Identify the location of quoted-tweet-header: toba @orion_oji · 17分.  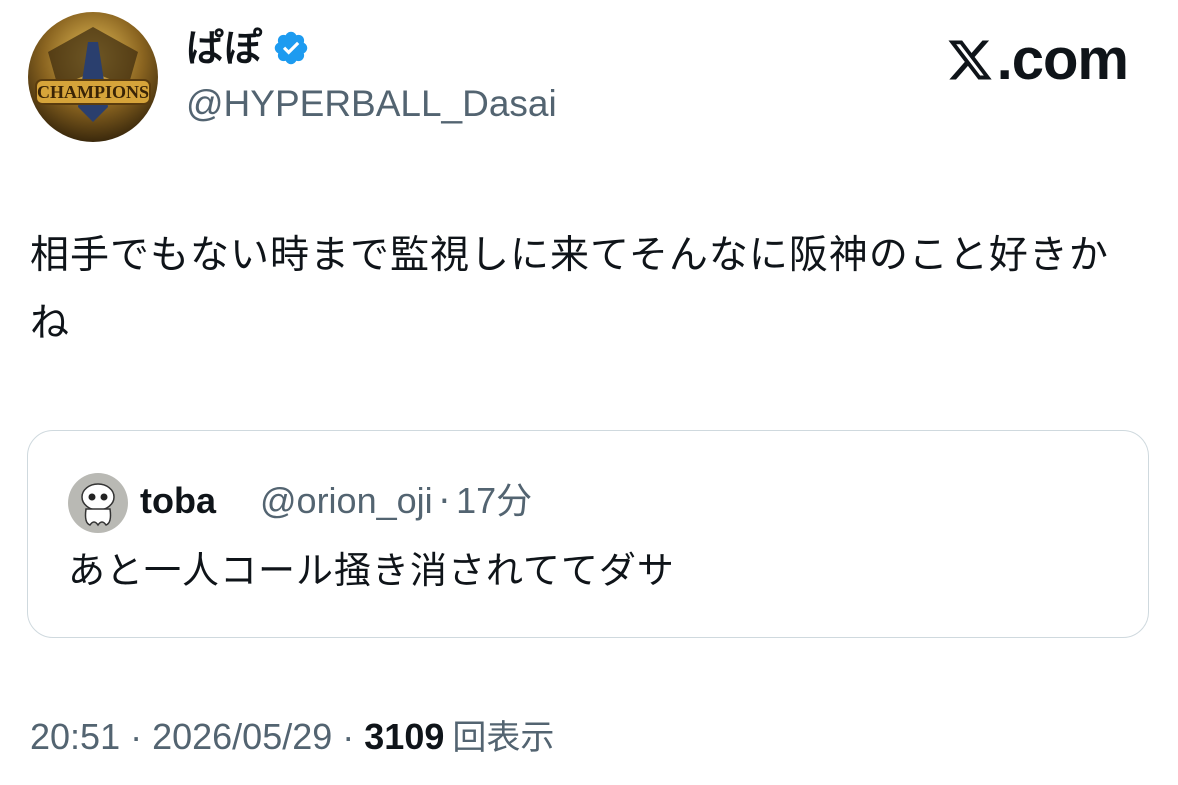
(336, 501).